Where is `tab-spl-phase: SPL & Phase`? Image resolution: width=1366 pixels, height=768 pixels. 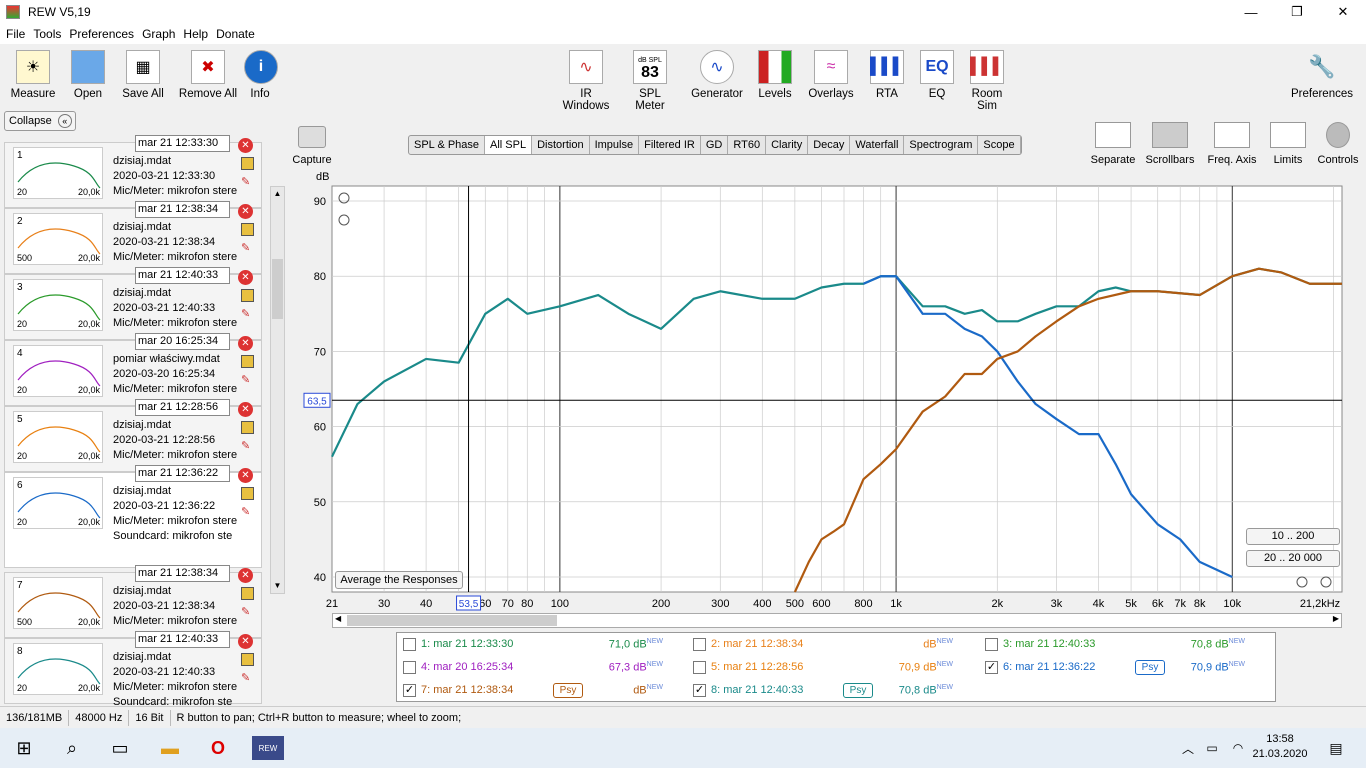 tab-spl-phase: SPL & Phase is located at coordinates (447, 145).